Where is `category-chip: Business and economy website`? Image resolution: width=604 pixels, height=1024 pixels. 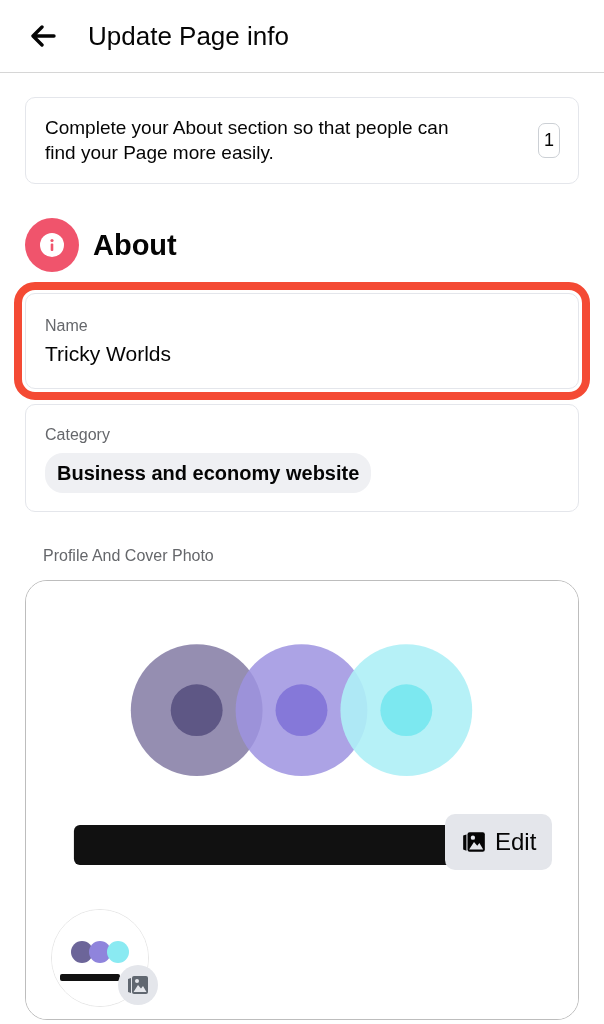
category-chip: Business and economy website is located at coordinates (208, 472).